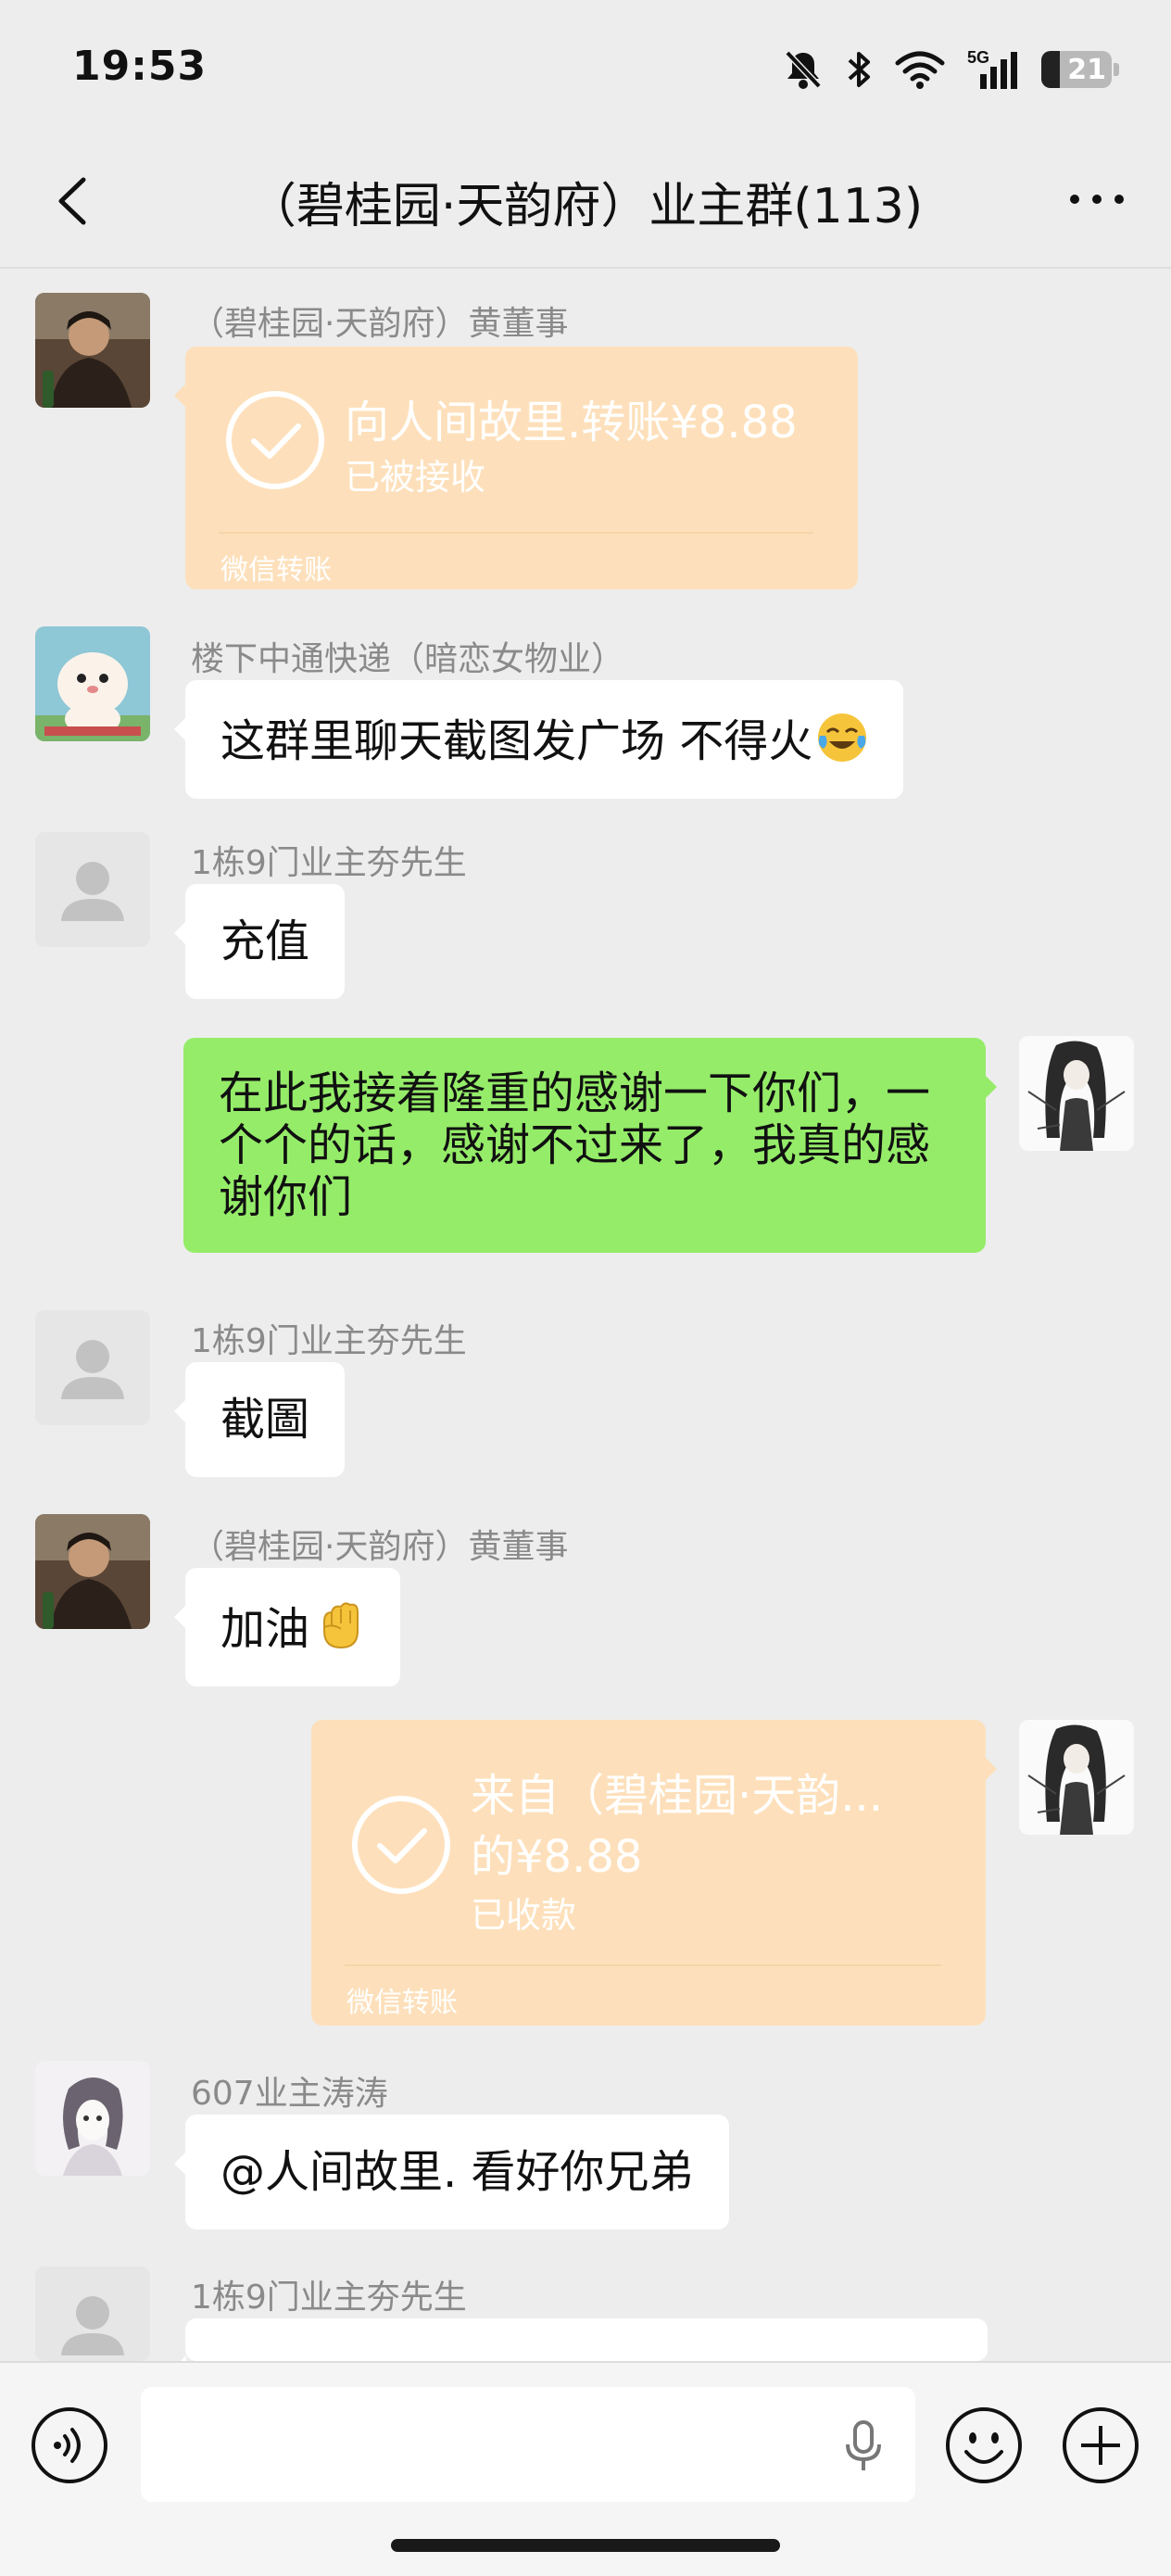 The height and width of the screenshot is (2576, 1171). I want to click on chat-title: （碧桂园·天韵府）业主群(113), so click(585, 206).